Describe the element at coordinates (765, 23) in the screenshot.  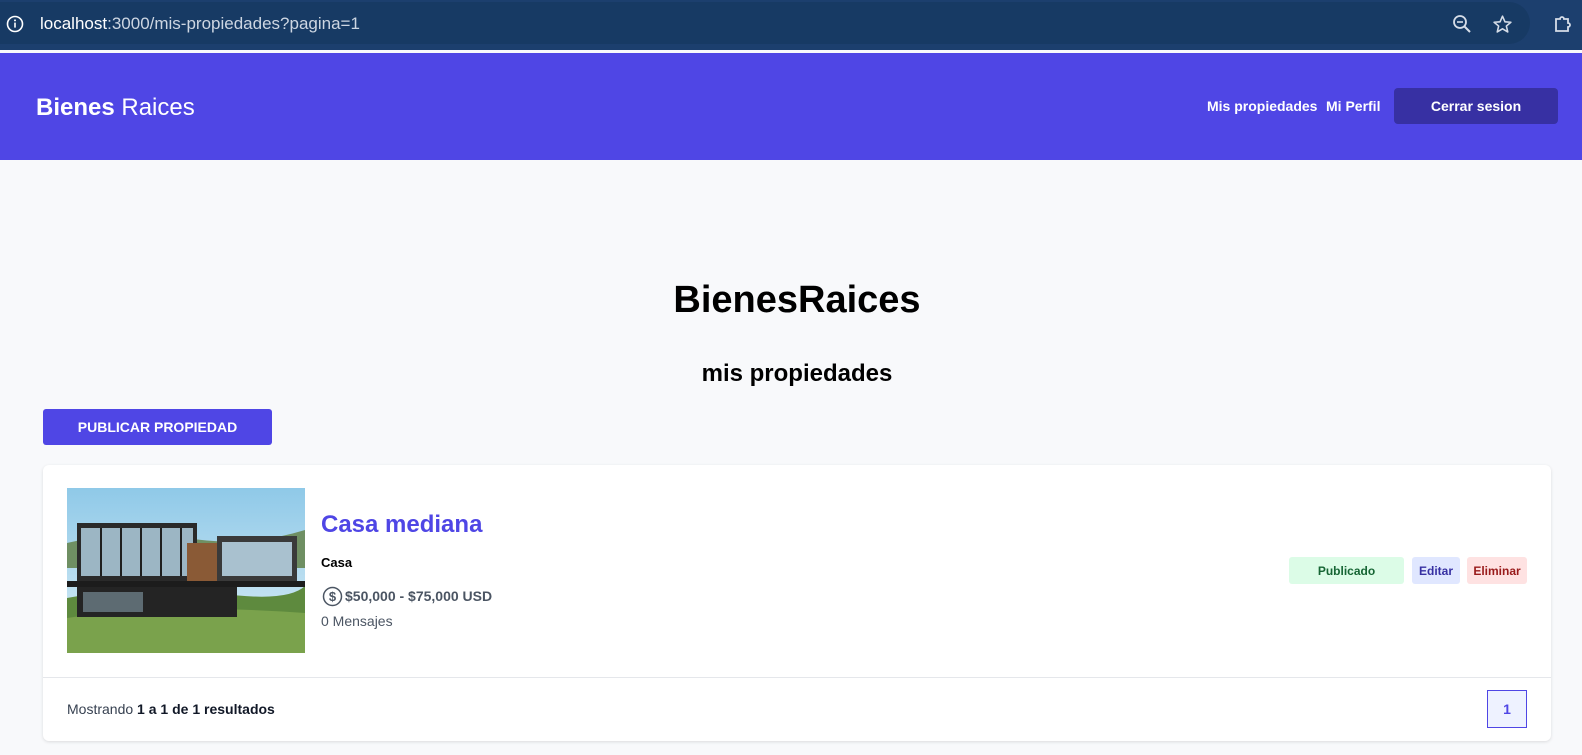
I see `address-bar: localhost:3000/mis-propiedades?pagina=1` at that location.